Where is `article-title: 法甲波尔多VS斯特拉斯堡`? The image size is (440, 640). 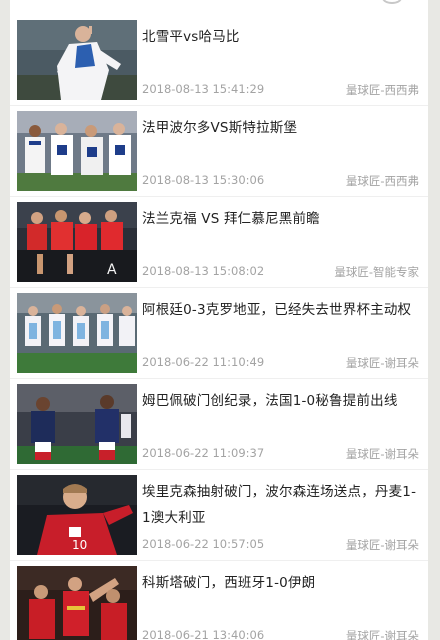 article-title: 法甲波尔多VS斯特拉斯堡 is located at coordinates (283, 128).